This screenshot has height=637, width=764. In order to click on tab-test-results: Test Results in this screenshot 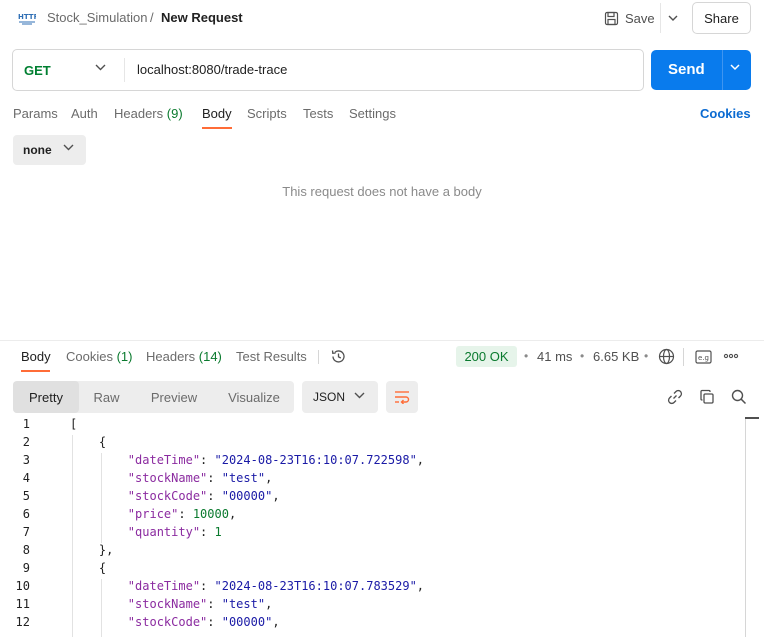, I will do `click(271, 356)`.